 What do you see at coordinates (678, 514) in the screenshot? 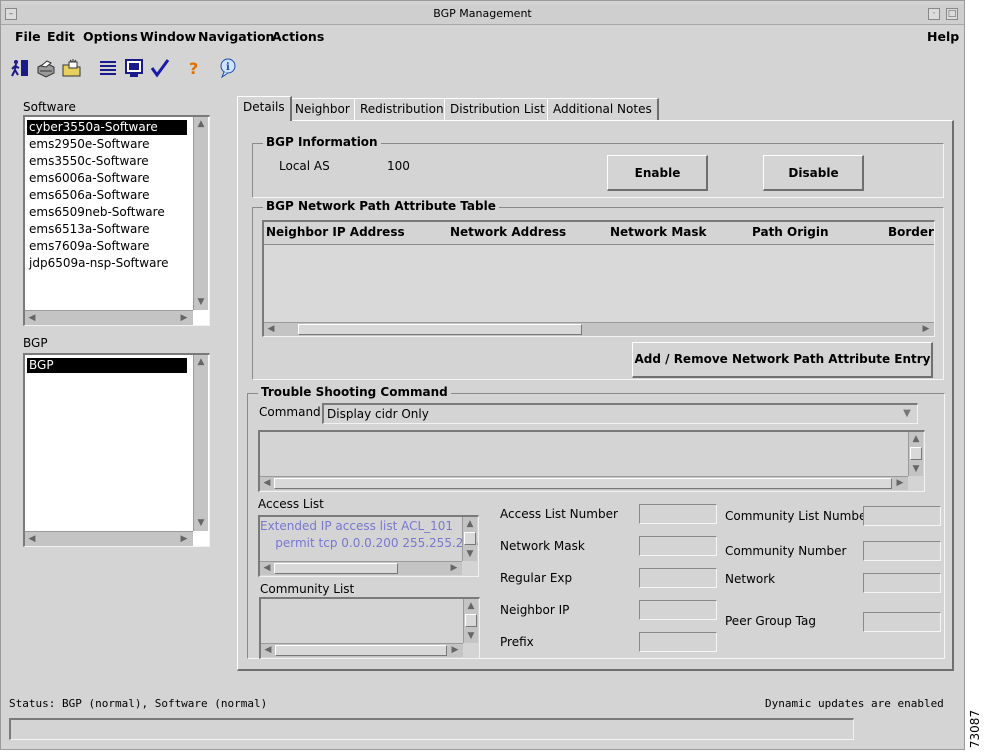
I see `access-list-number-field` at bounding box center [678, 514].